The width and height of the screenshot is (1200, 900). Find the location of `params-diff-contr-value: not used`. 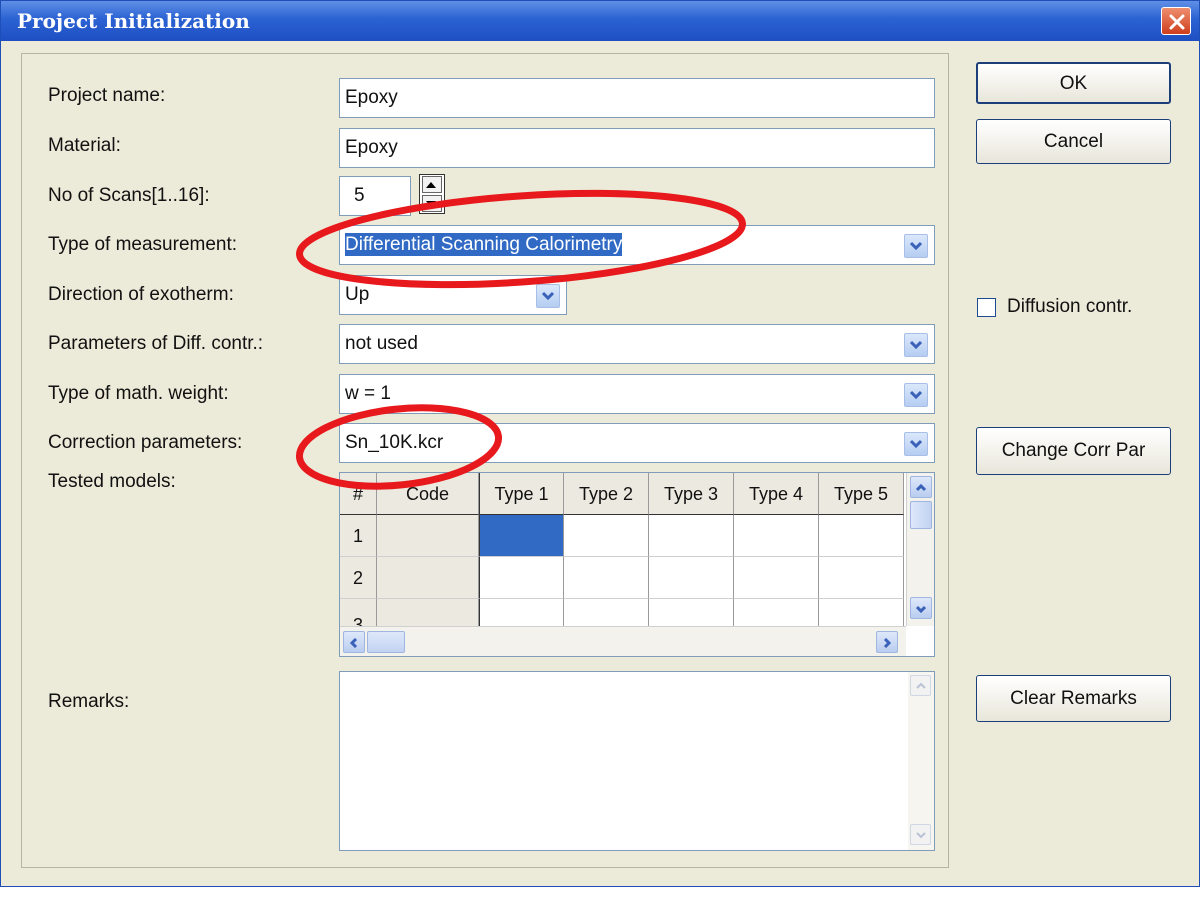

params-diff-contr-value: not used is located at coordinates (381, 343).